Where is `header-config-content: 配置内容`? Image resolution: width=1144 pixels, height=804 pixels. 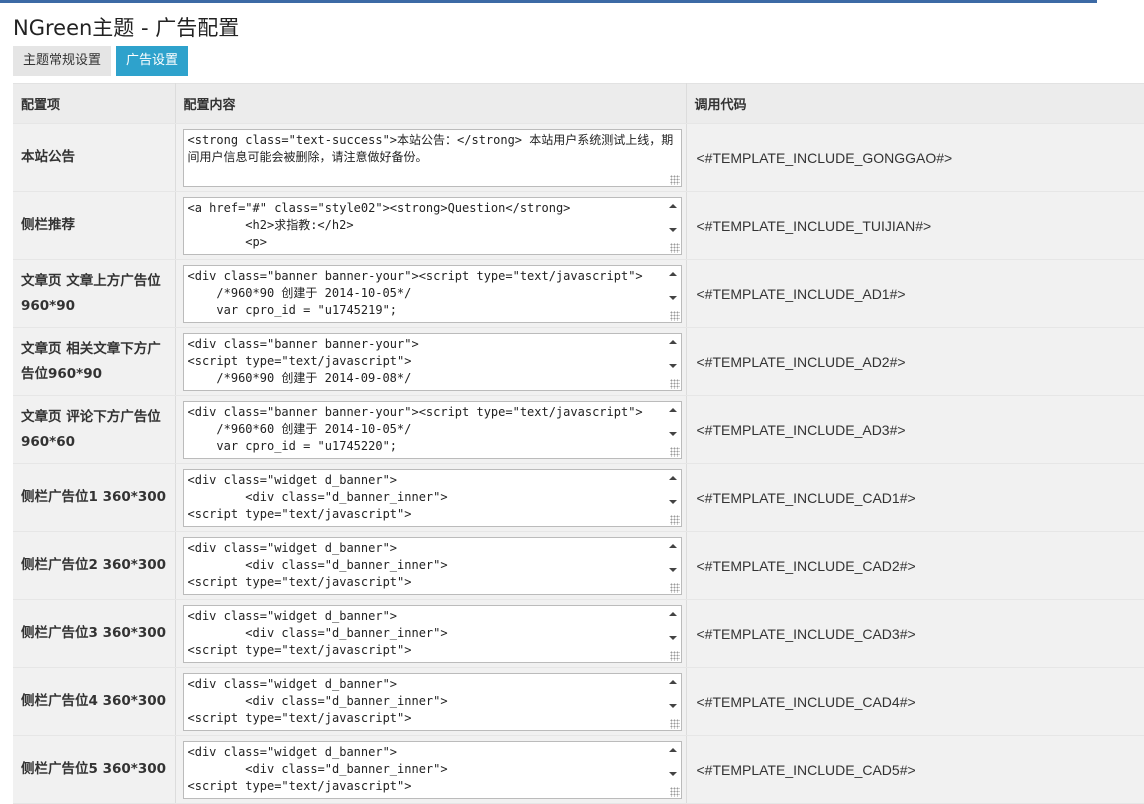 header-config-content: 配置内容 is located at coordinates (431, 103).